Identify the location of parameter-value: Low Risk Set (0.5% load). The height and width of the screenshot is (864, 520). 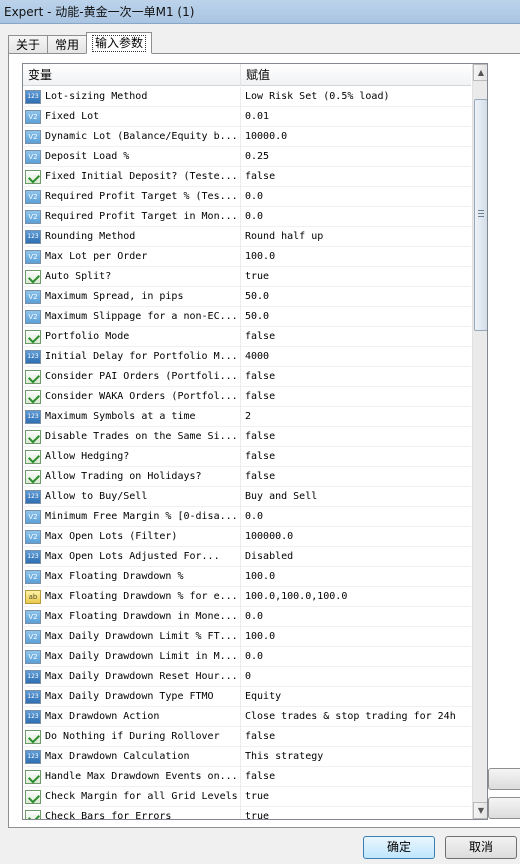
(356, 97).